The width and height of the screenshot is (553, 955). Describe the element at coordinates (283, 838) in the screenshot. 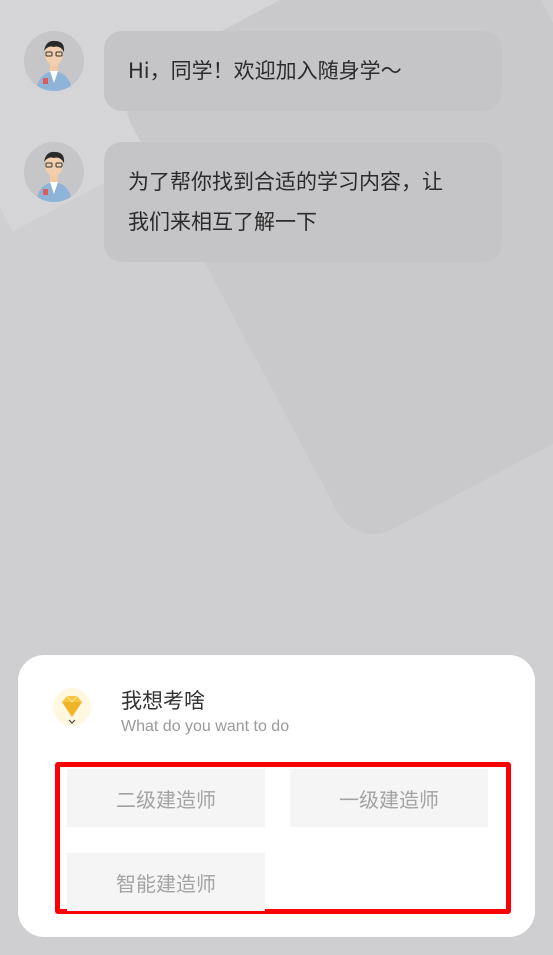

I see `options-highlight-frame: 二级建造师 一级建造师 智能建造师` at that location.